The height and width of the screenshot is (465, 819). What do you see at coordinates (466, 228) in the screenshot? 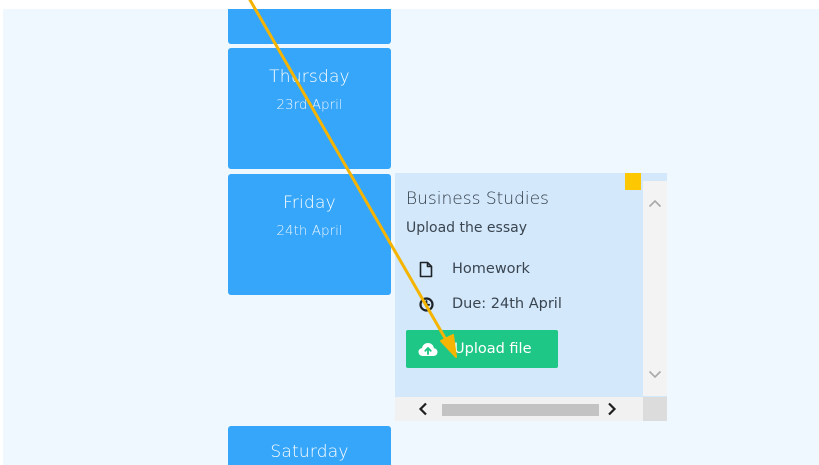
I see `event-description: Upload the essay` at bounding box center [466, 228].